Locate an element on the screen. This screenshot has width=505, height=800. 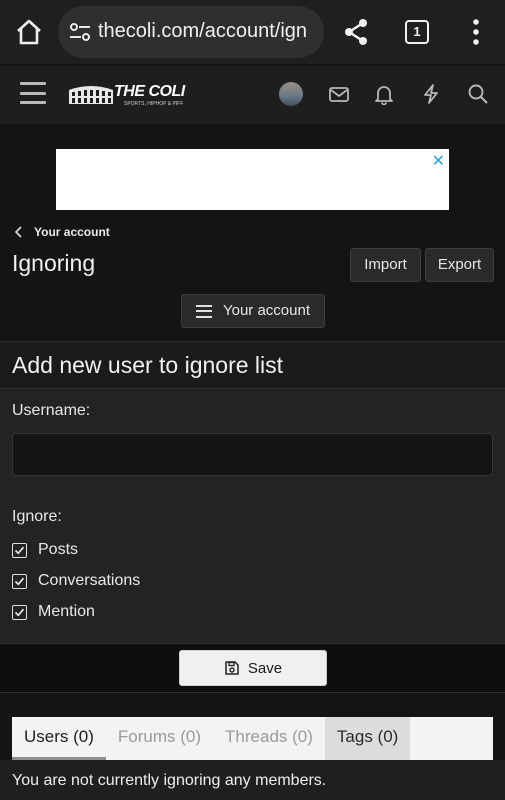
username-field is located at coordinates (252, 454).